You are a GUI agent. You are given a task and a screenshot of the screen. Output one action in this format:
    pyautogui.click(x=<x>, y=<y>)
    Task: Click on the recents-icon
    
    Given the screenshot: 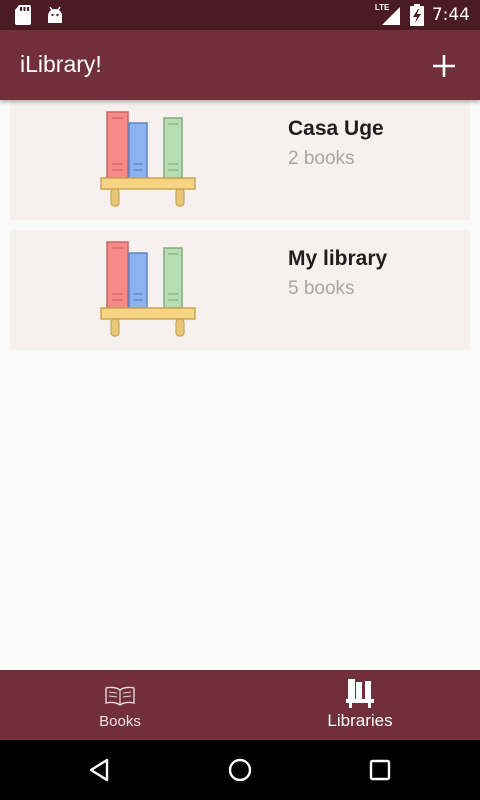 What is the action you would take?
    pyautogui.click(x=380, y=770)
    